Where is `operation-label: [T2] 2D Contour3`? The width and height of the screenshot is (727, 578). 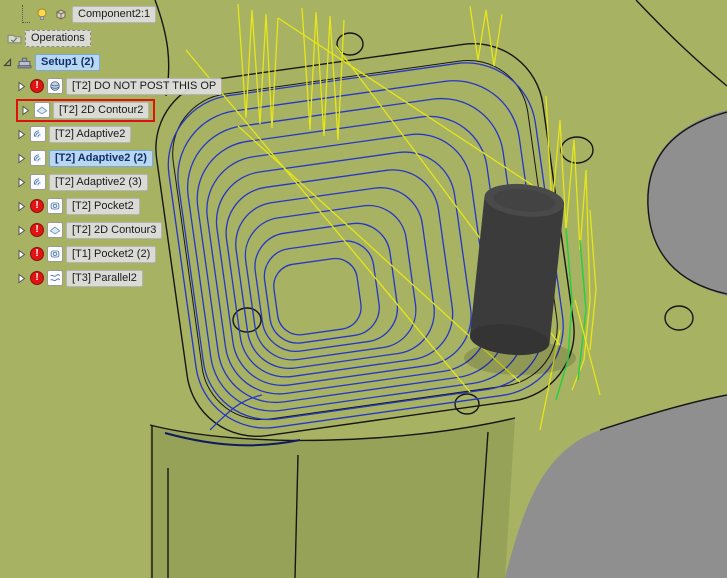 operation-label: [T2] 2D Contour3 is located at coordinates (114, 230).